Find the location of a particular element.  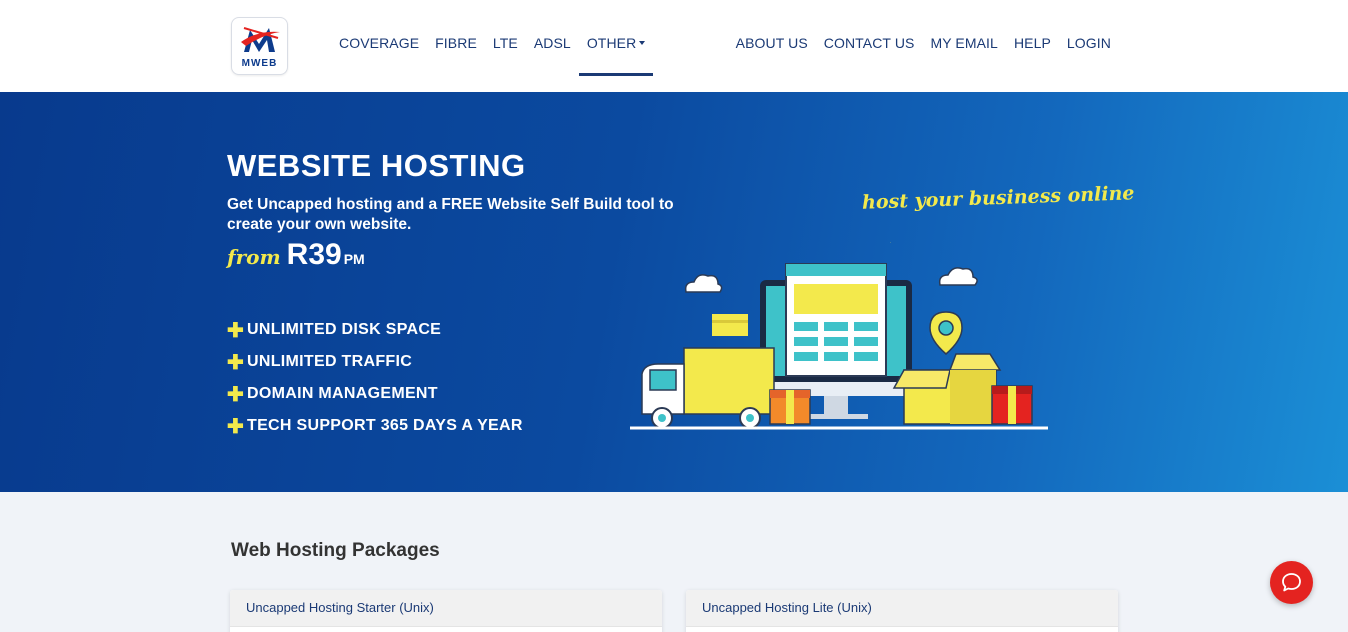

packages-title: Web Hosting Packages is located at coordinates (335, 550).